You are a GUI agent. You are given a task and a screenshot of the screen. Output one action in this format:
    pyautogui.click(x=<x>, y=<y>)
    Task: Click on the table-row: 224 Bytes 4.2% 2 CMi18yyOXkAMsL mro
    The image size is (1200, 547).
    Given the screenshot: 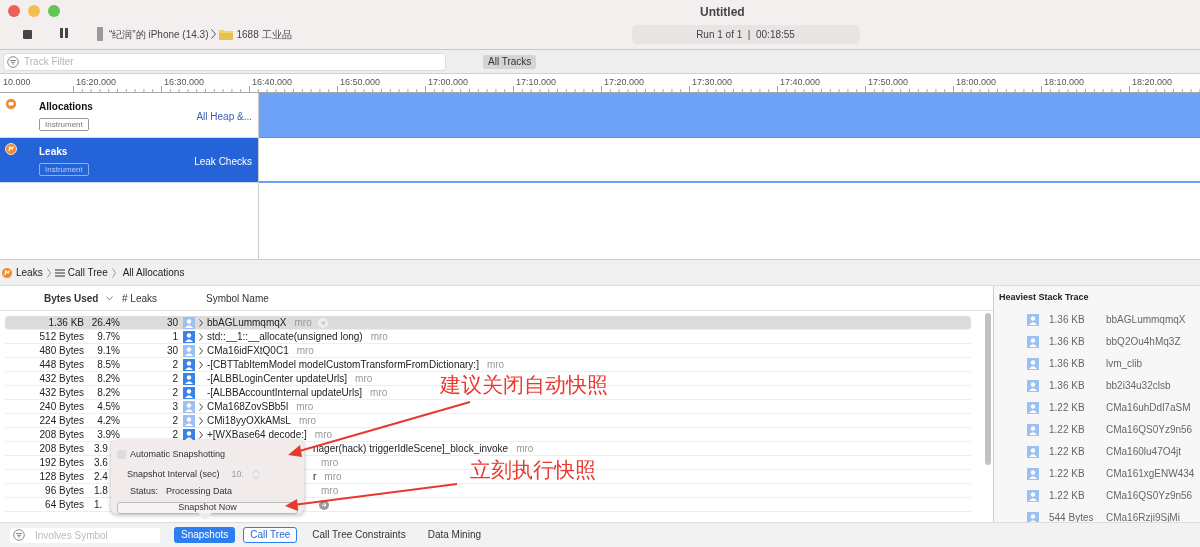 What is the action you would take?
    pyautogui.click(x=488, y=421)
    